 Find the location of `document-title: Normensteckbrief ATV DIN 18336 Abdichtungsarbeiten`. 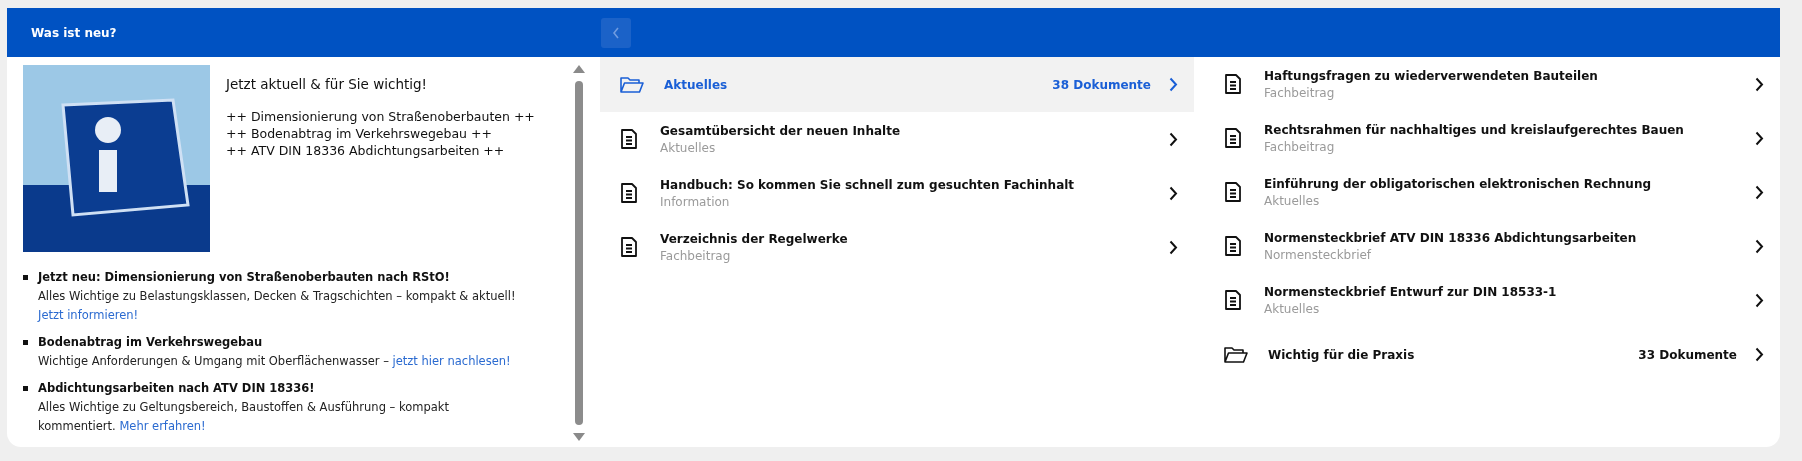

document-title: Normensteckbrief ATV DIN 18336 Abdichtungsarbeiten is located at coordinates (1451, 237).